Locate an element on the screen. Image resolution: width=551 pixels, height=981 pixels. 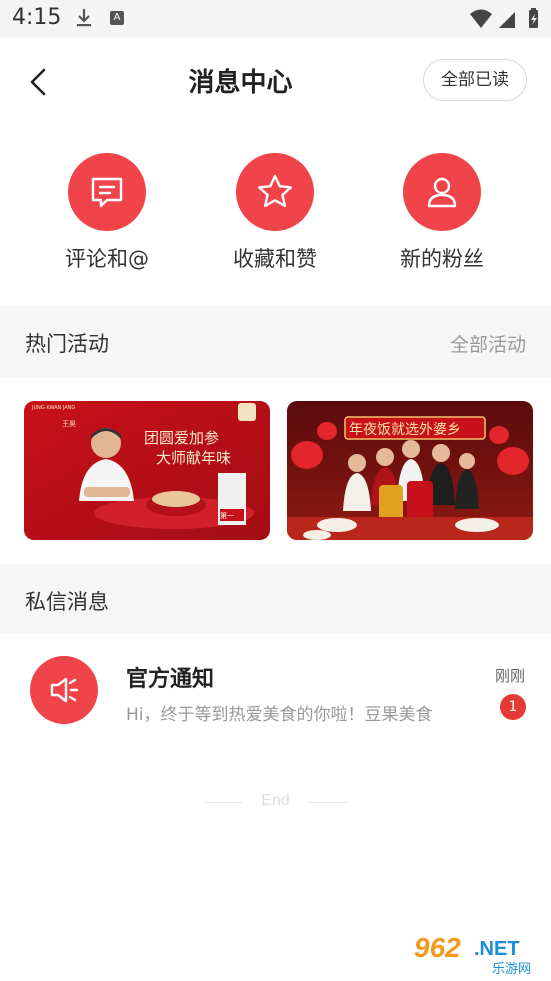
status-bar: 4:15 A is located at coordinates (275, 19).